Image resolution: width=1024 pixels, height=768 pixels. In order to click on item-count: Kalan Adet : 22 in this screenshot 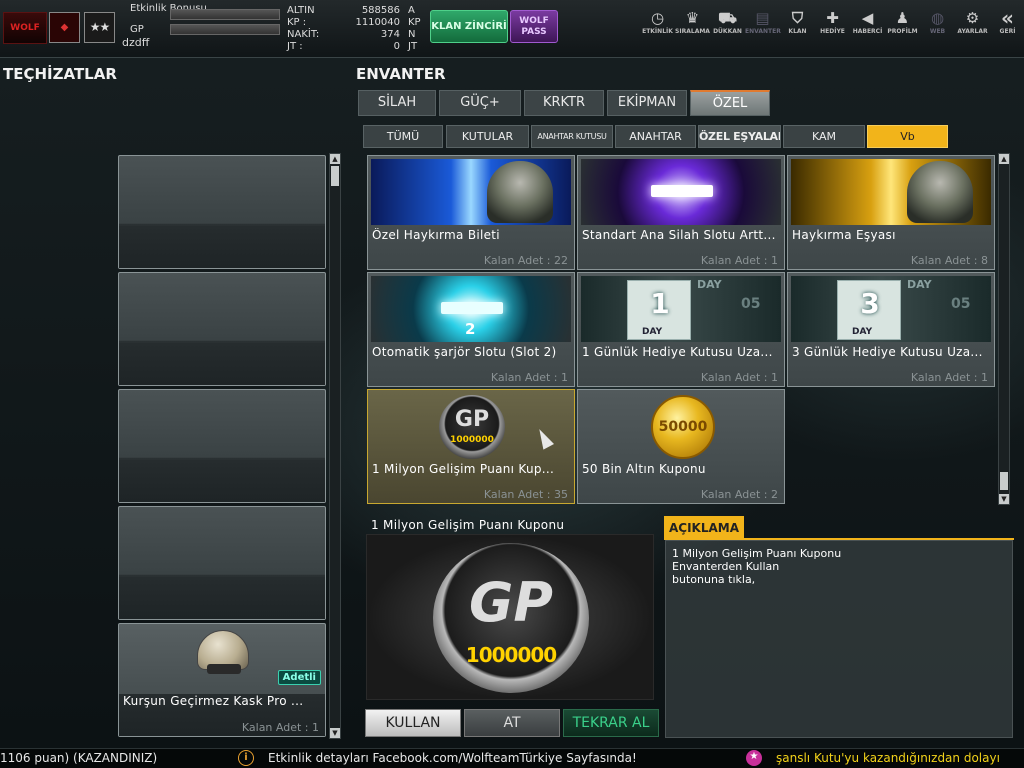, I will do `click(525, 260)`.